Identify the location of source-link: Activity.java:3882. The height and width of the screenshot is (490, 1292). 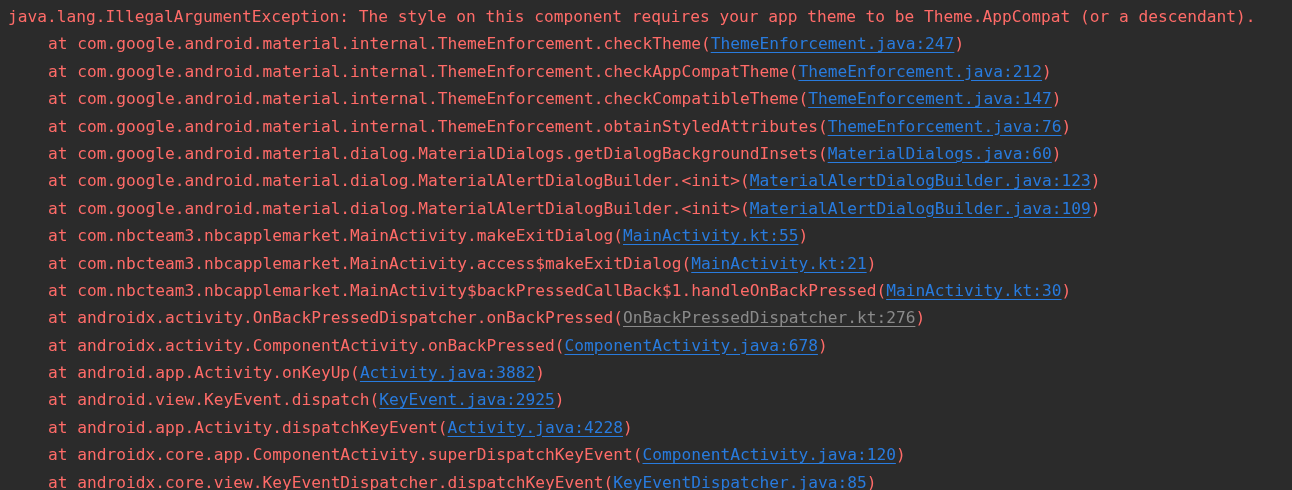
(447, 373).